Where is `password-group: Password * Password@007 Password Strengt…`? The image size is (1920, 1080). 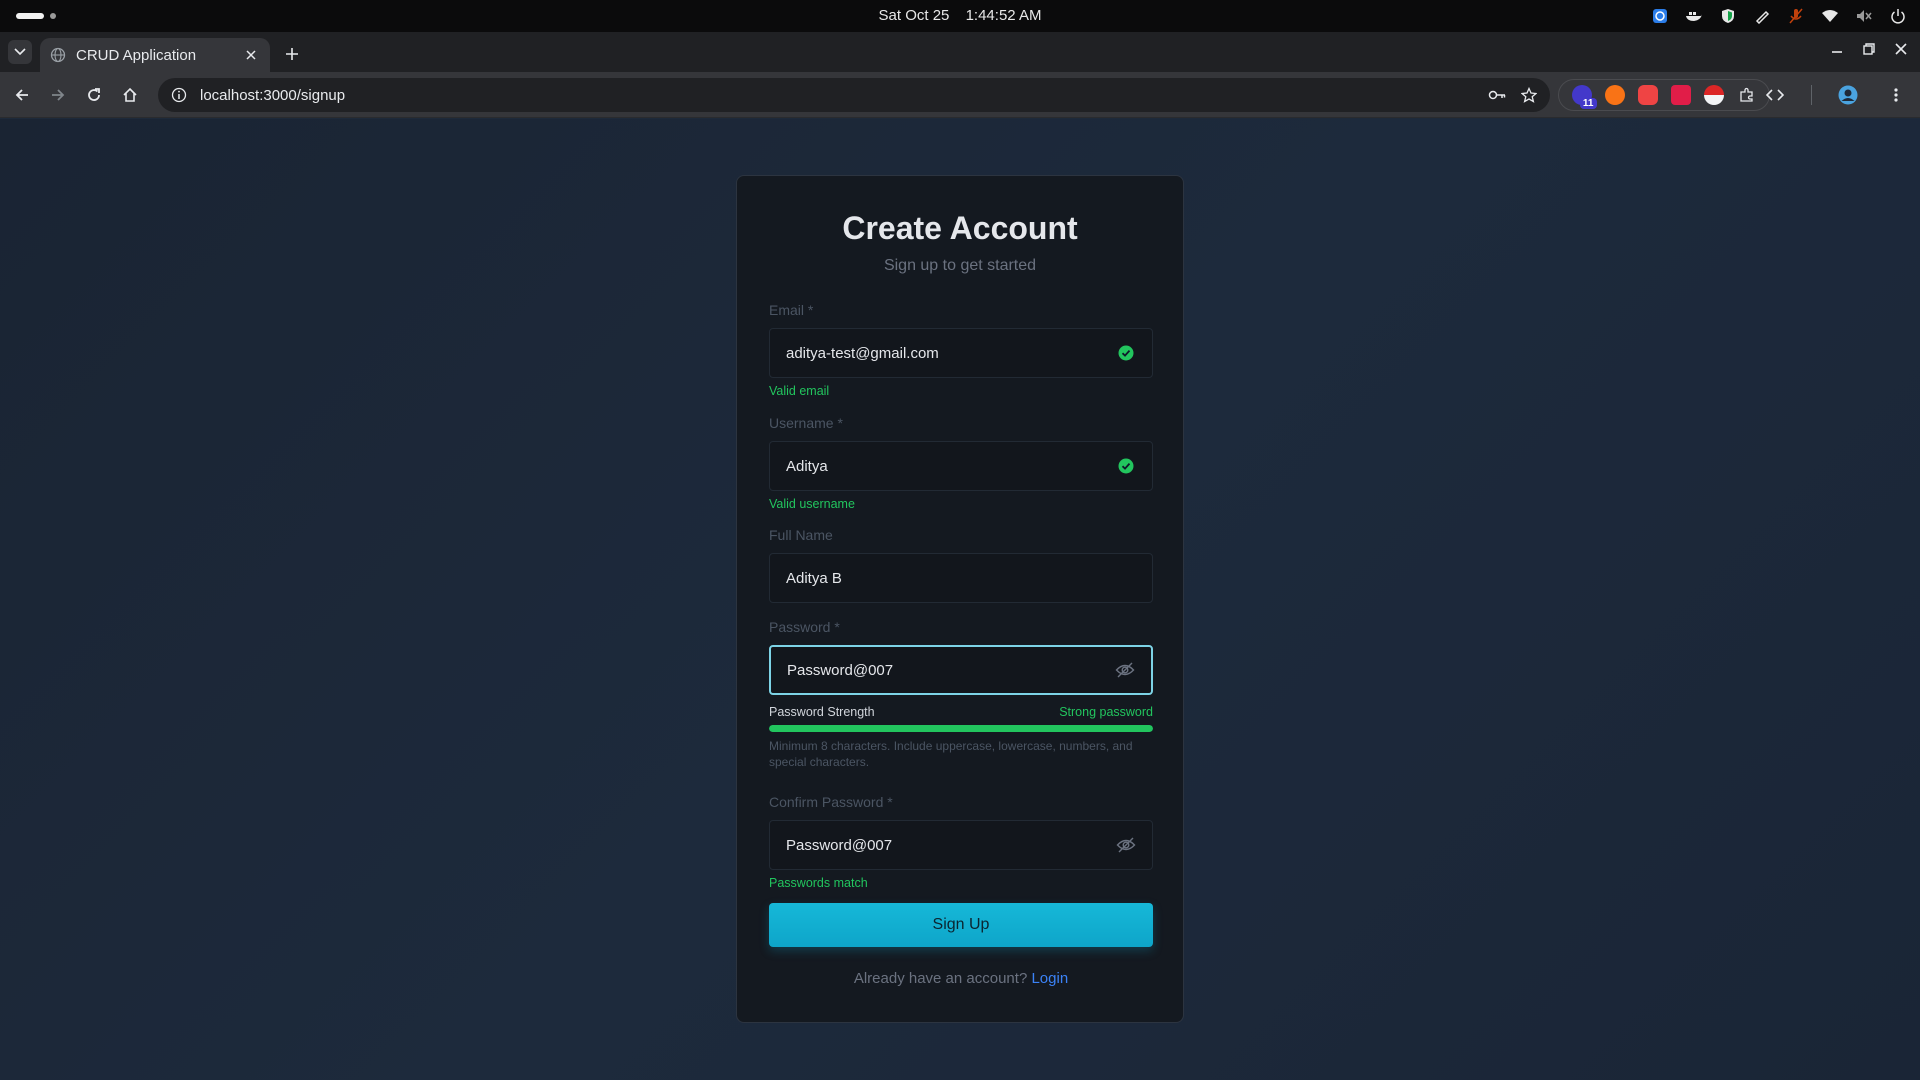 password-group: Password * Password@007 Password Strengt… is located at coordinates (961, 694).